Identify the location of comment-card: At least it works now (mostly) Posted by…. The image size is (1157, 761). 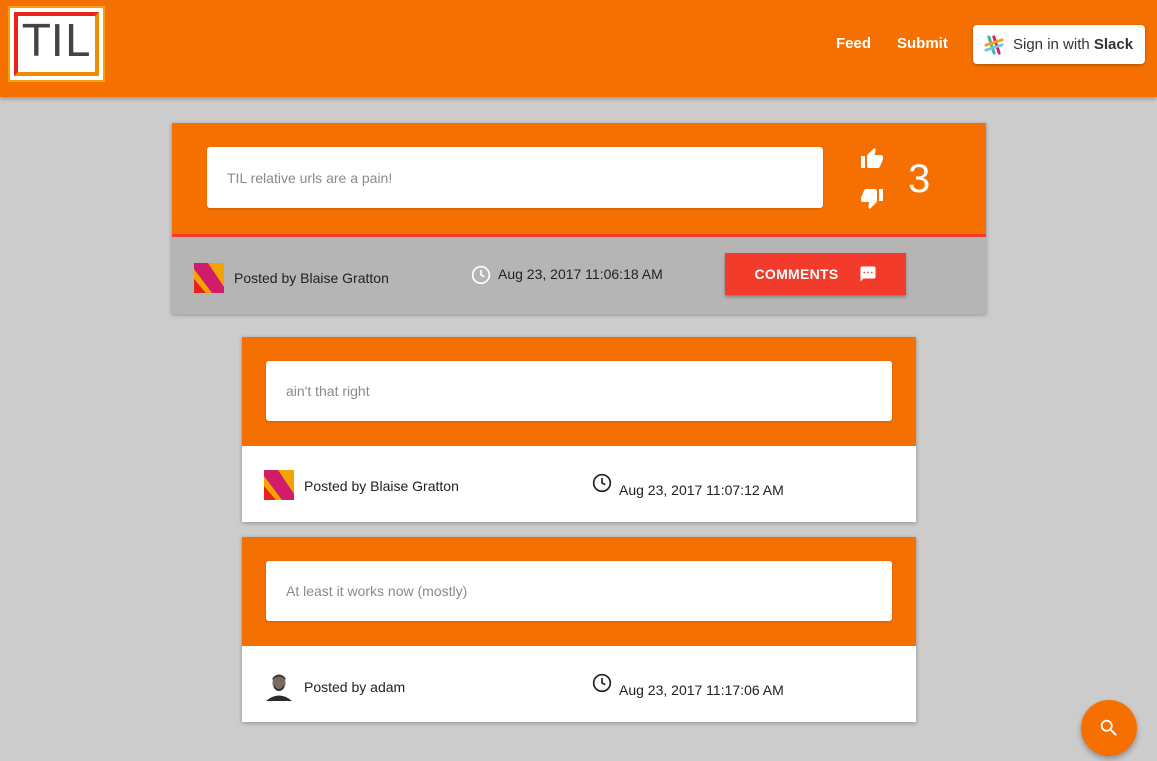
(579, 629).